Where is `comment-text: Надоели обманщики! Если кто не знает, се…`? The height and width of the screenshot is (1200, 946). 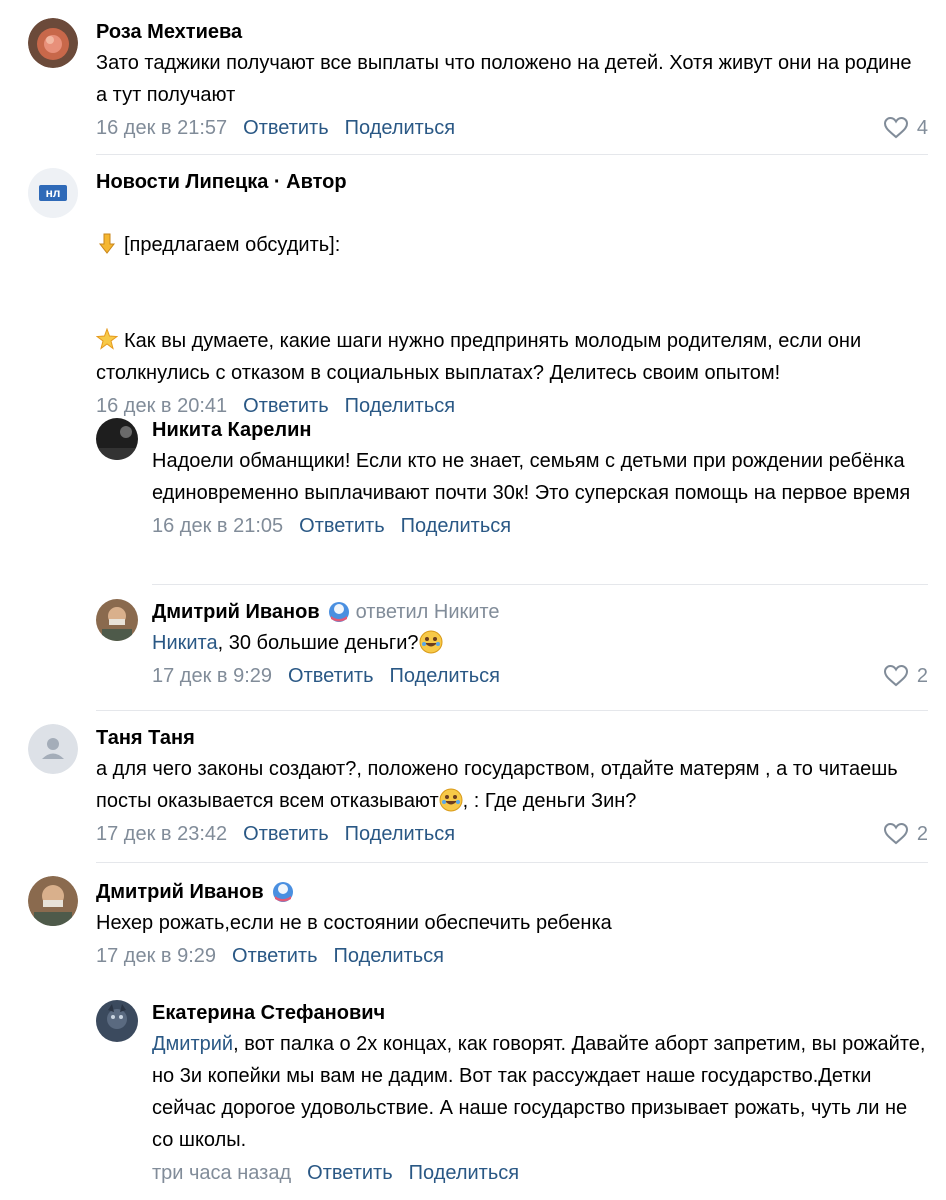 comment-text: Надоели обманщики! Если кто не знает, се… is located at coordinates (531, 477).